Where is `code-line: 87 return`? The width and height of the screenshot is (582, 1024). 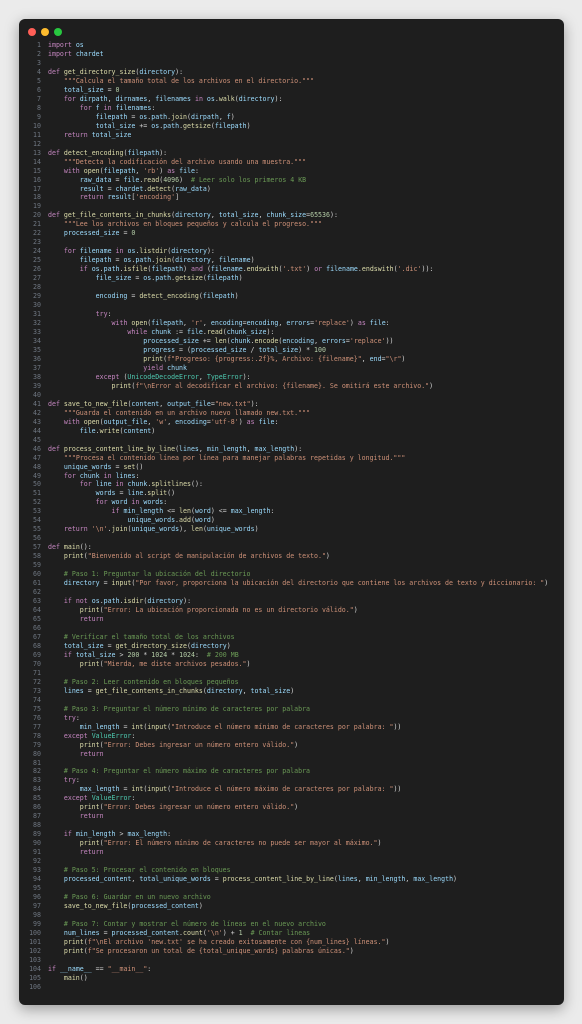 code-line: 87 return is located at coordinates (291, 816).